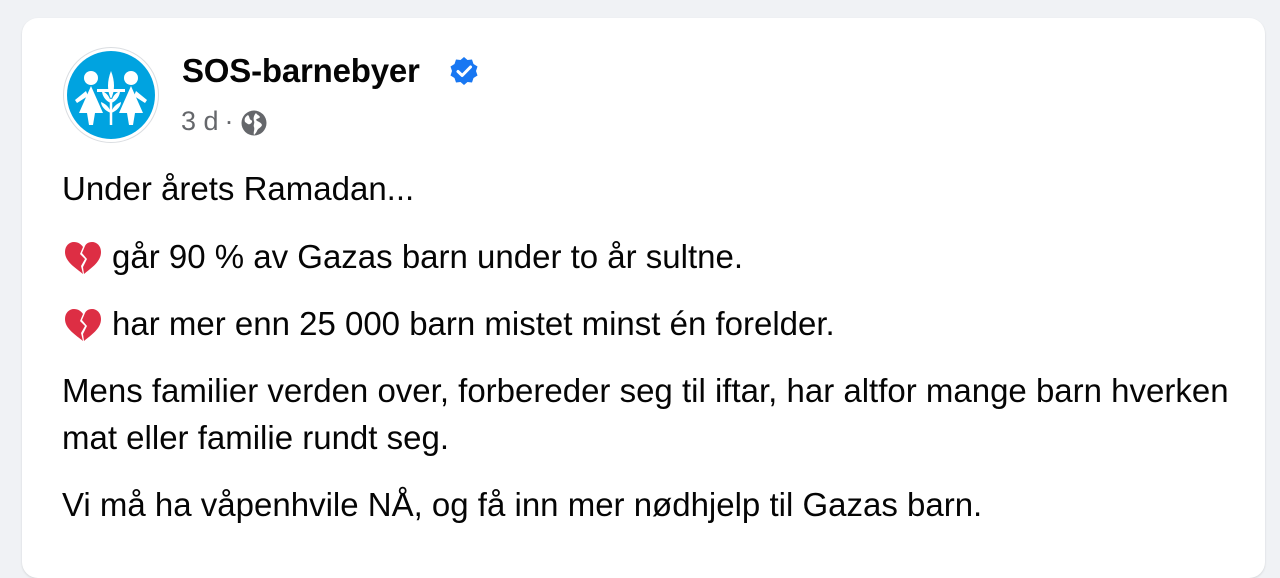 The image size is (1280, 578). I want to click on sos-logo, so click(111, 95).